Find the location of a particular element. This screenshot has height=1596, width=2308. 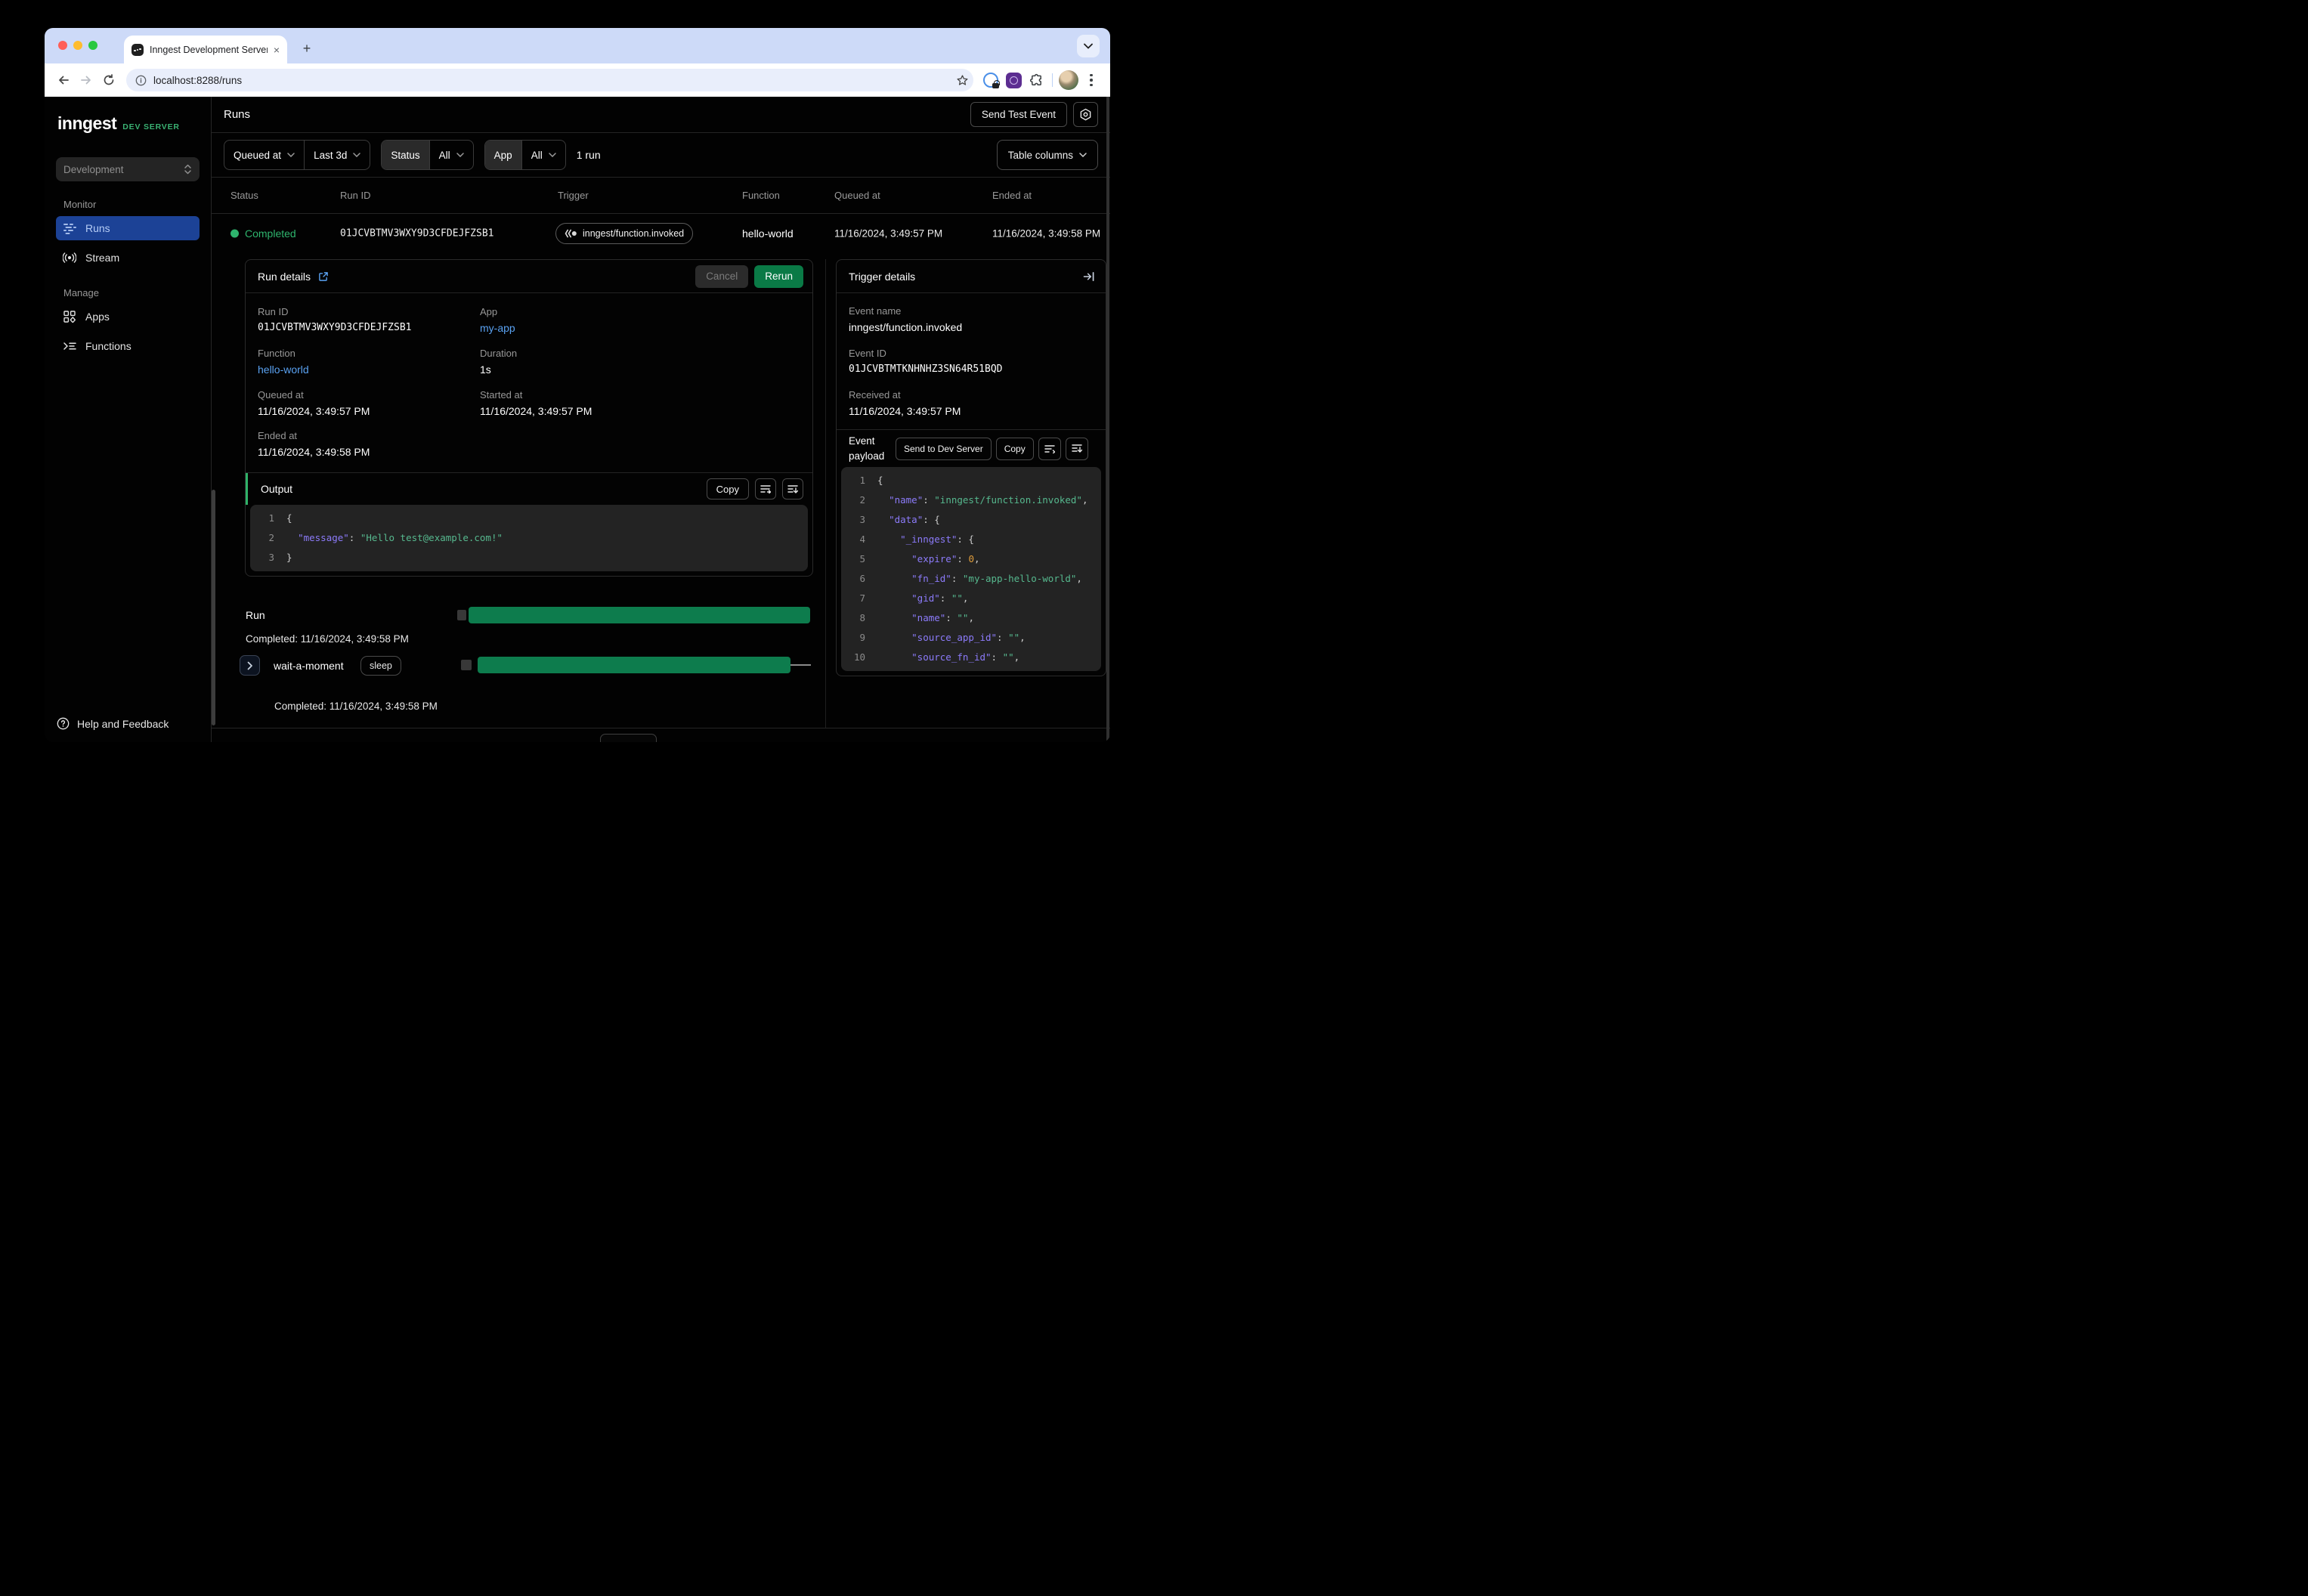

send-test-event-button: Send Test Event is located at coordinates (1018, 114).